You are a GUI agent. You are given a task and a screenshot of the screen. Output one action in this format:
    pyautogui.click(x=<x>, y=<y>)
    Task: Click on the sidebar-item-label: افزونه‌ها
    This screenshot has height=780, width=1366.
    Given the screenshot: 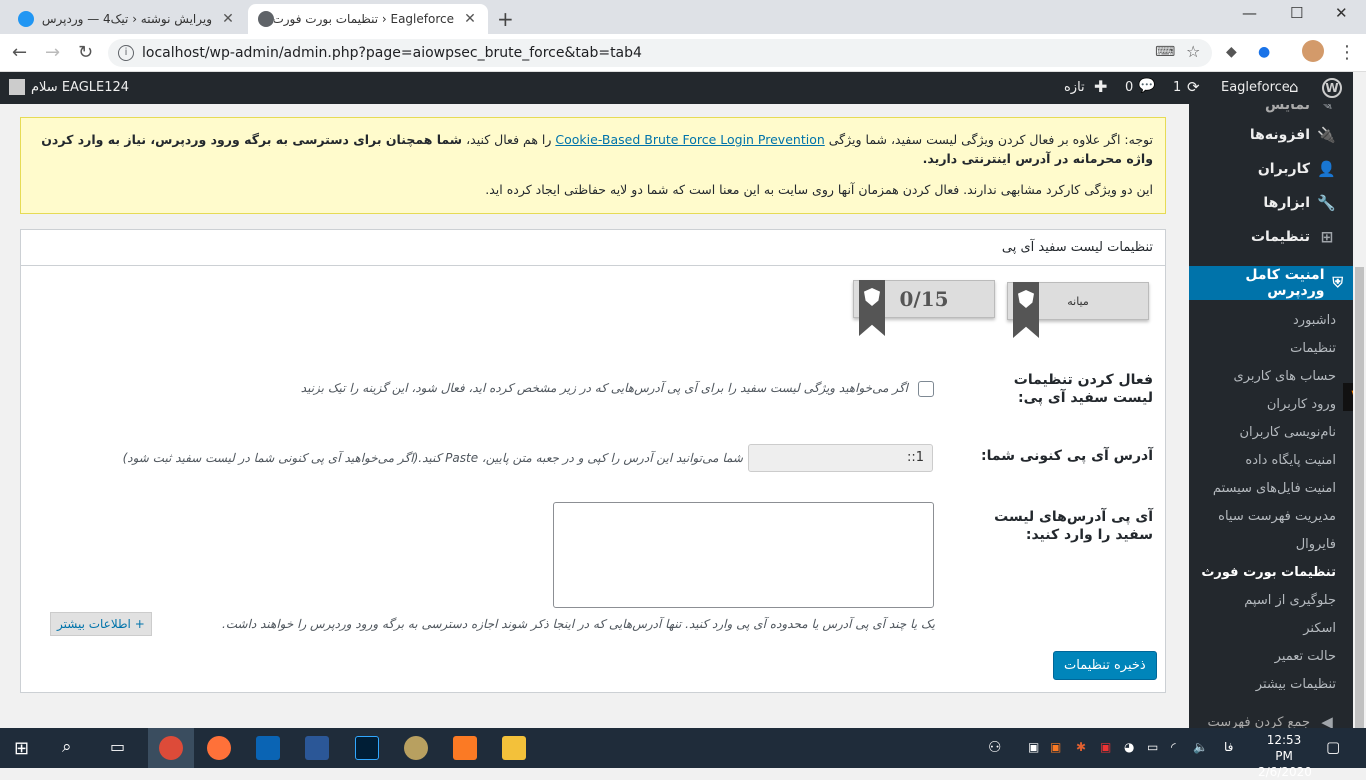 What is the action you would take?
    pyautogui.click(x=1279, y=135)
    